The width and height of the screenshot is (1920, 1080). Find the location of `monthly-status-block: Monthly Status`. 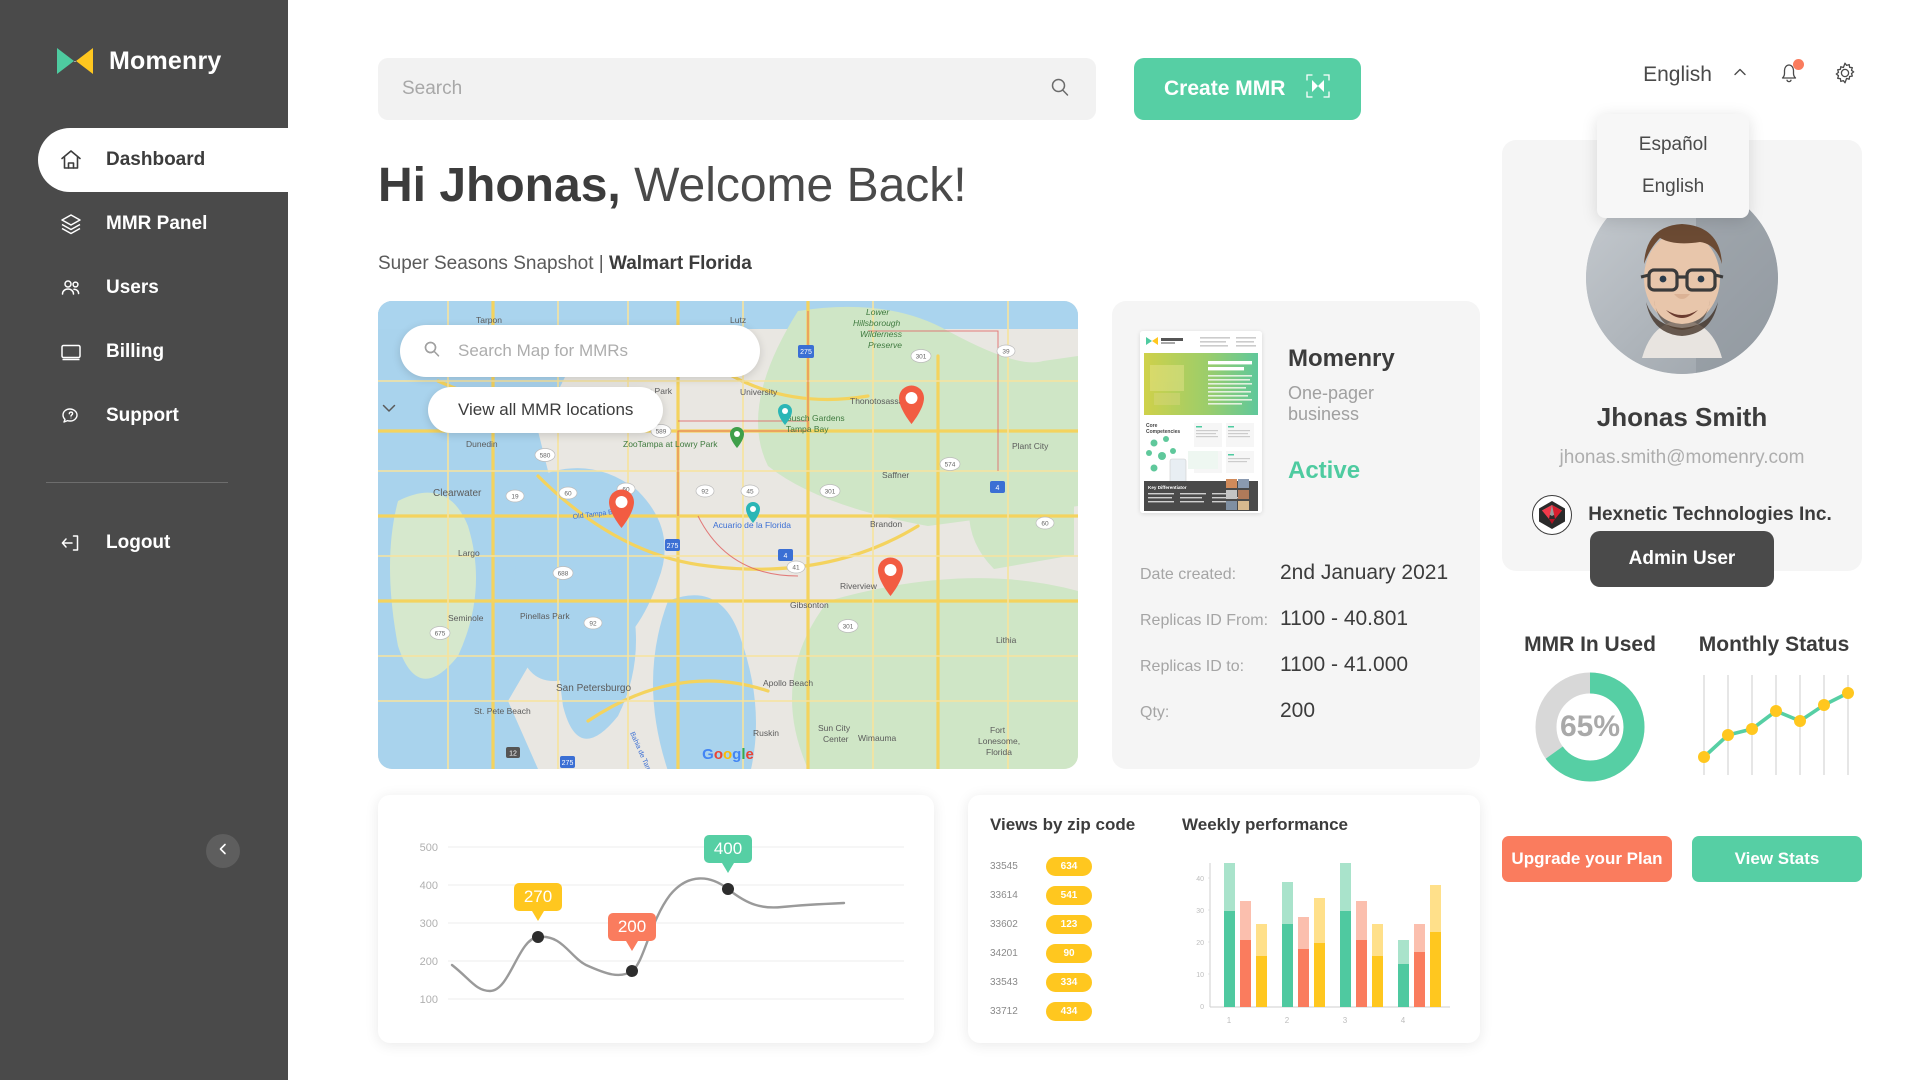

monthly-status-block: Monthly Status is located at coordinates (1774, 710).